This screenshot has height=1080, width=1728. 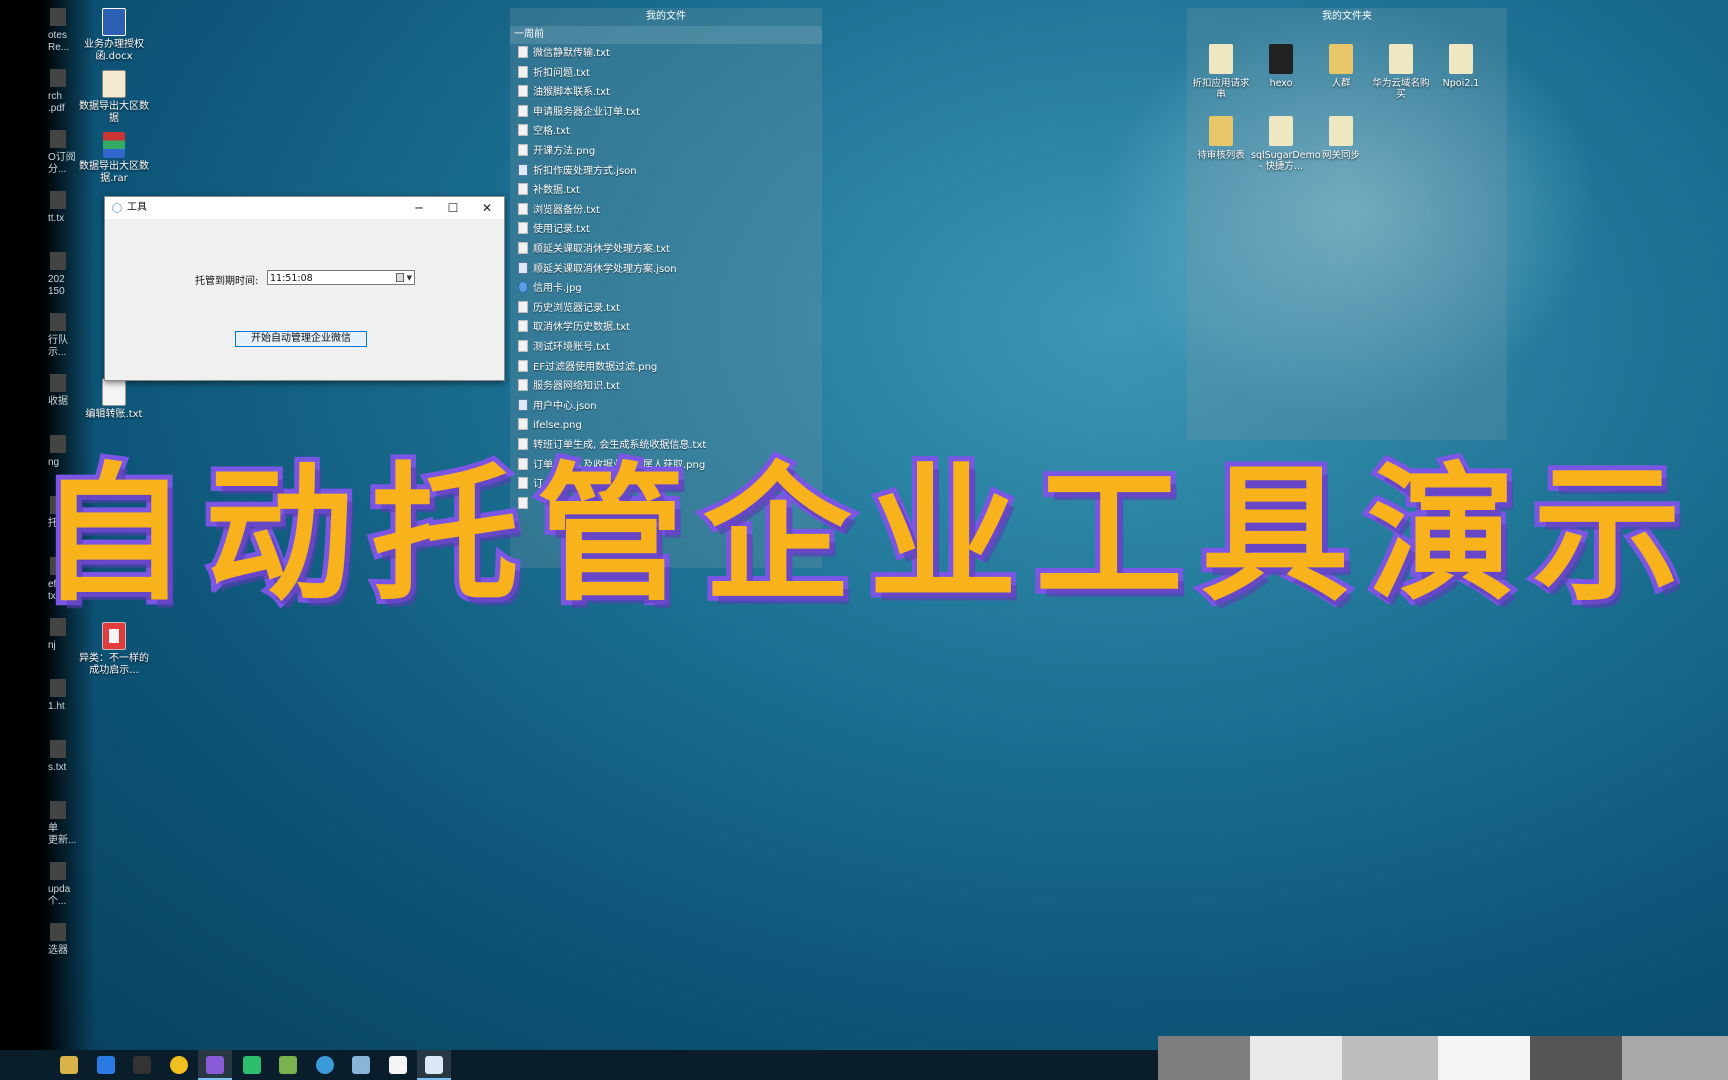 What do you see at coordinates (1281, 66) in the screenshot?
I see `folder-item: hexo` at bounding box center [1281, 66].